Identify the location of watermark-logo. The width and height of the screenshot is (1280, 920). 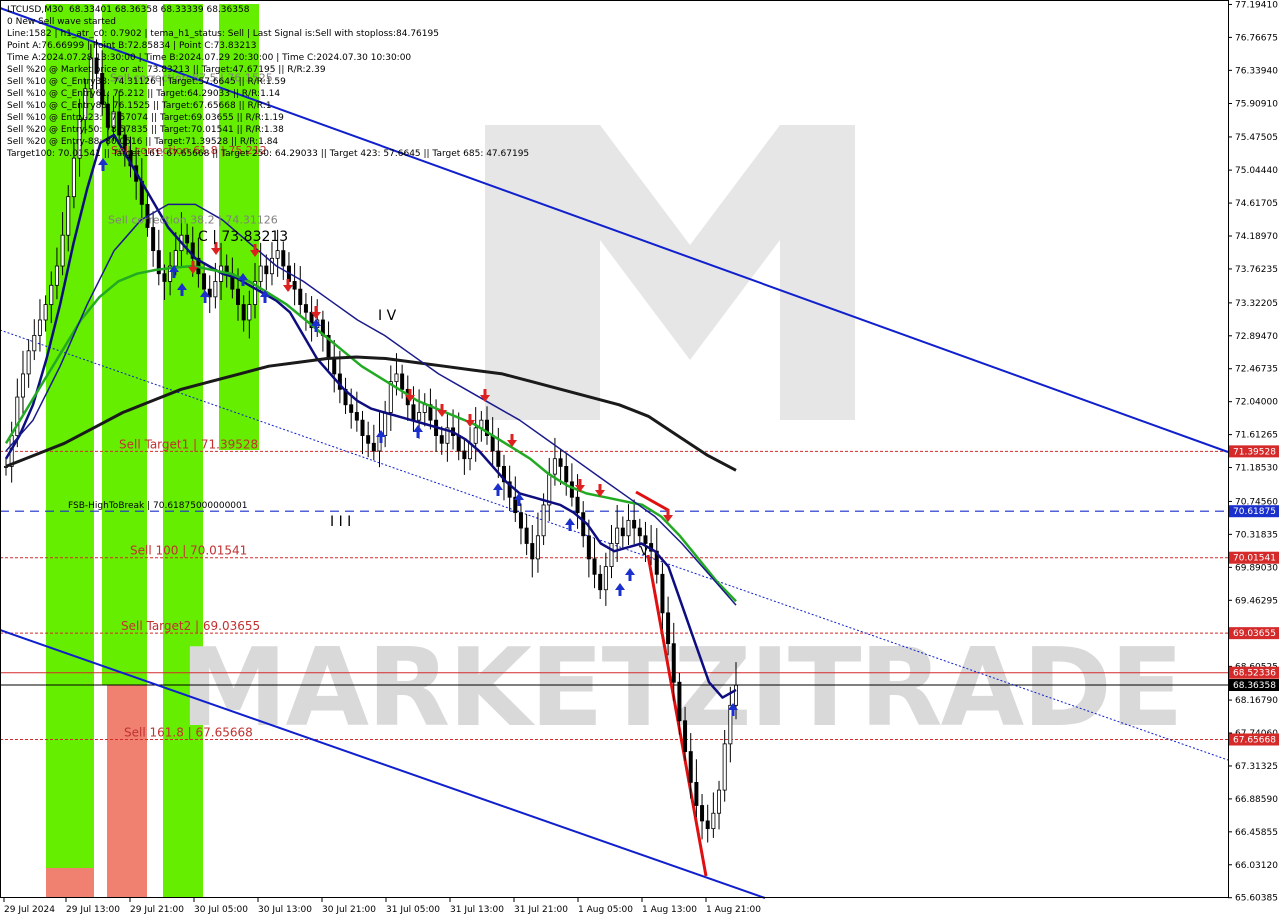
(670, 272).